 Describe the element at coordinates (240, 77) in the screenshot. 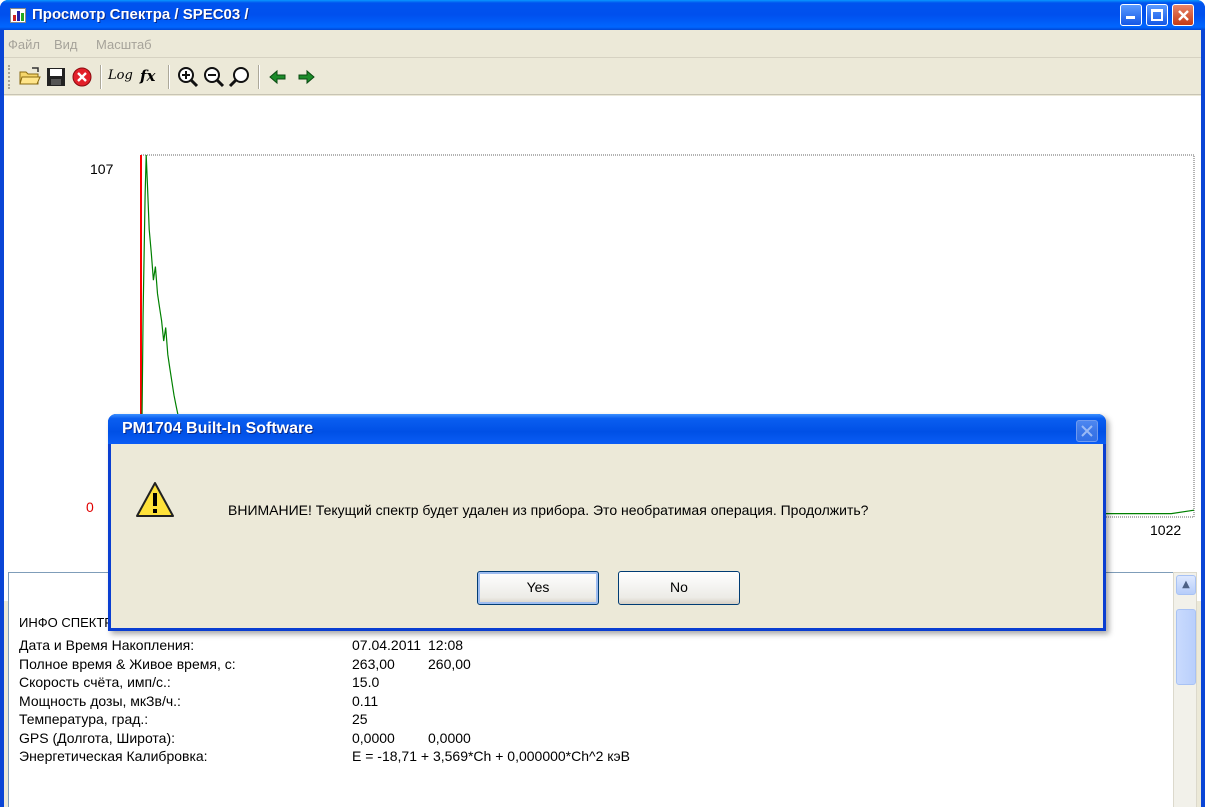

I see `zoom-fit-icon` at that location.